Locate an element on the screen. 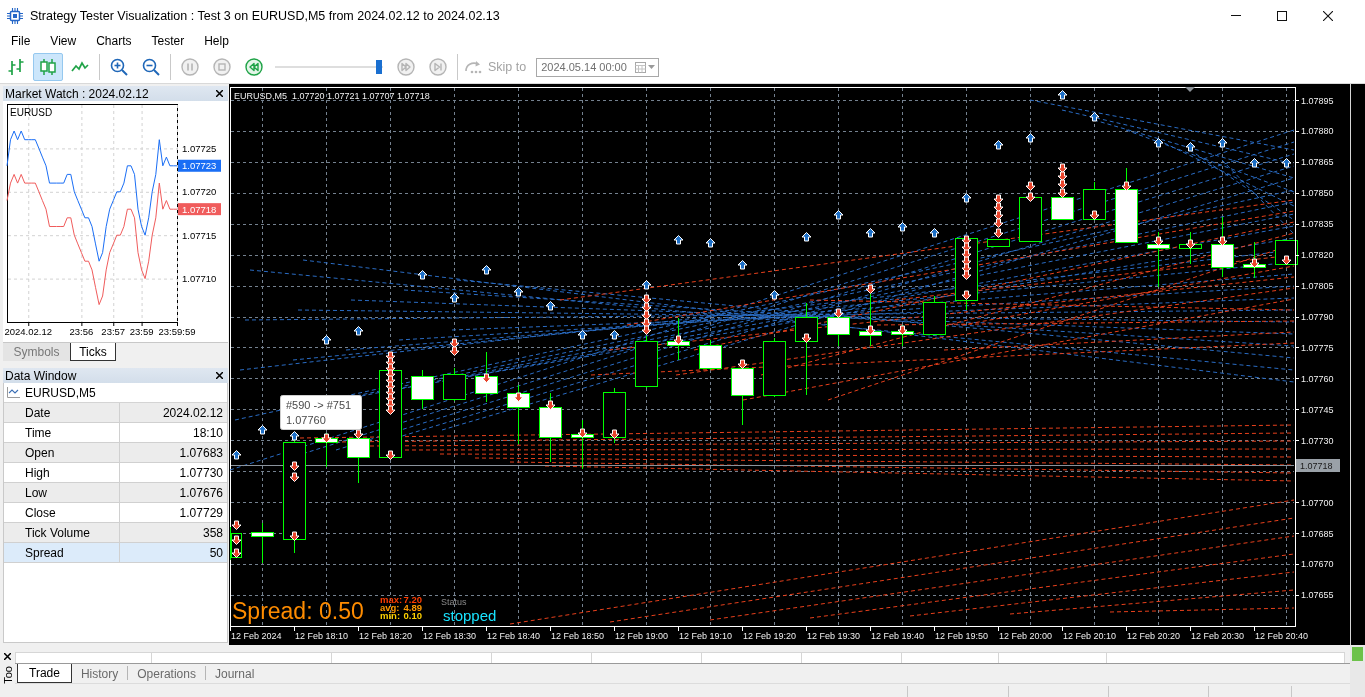  price-label: 1.07685 is located at coordinates (1317, 533).